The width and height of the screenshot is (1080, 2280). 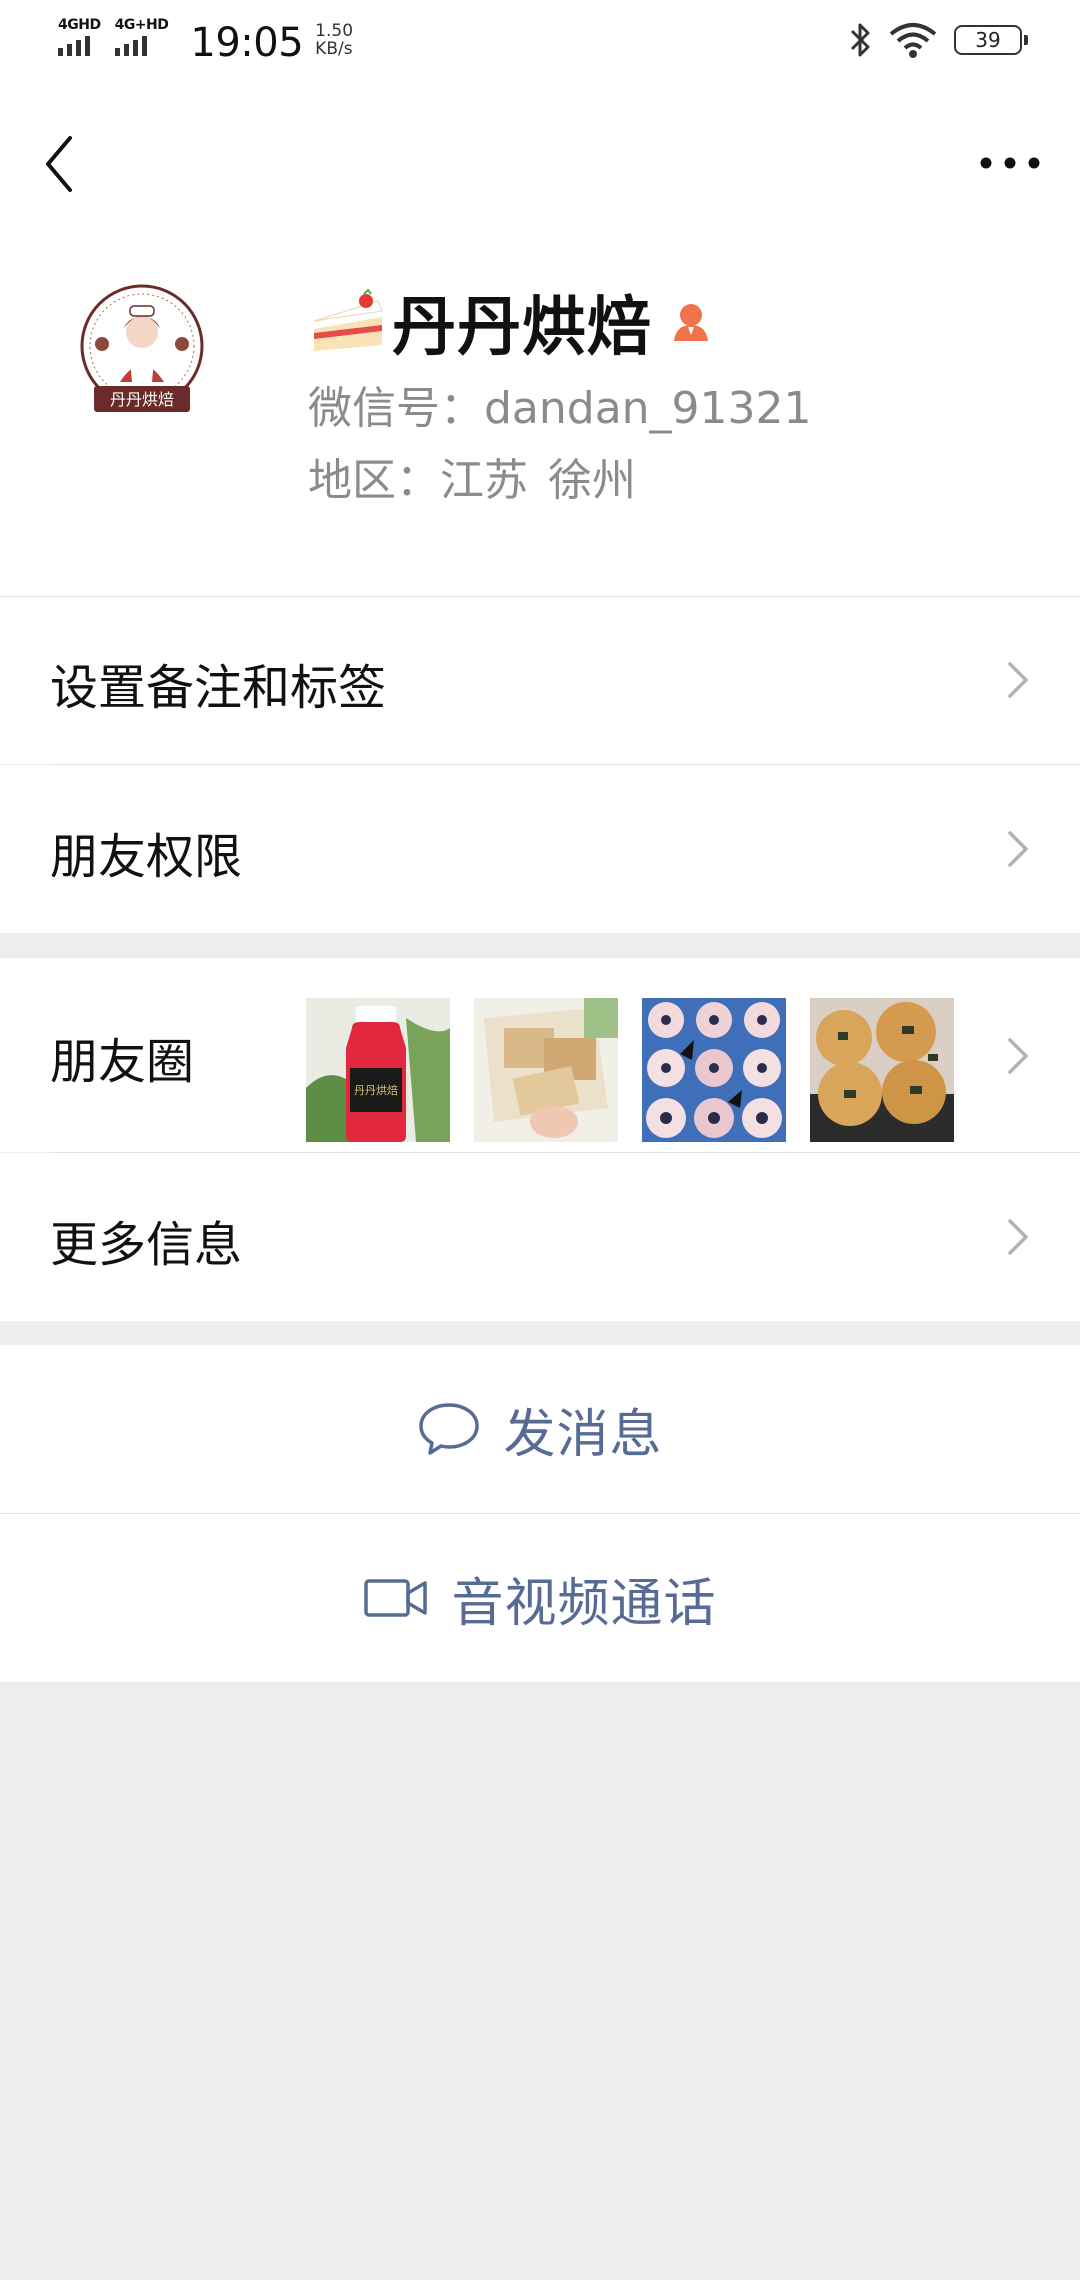 What do you see at coordinates (142, 360) in the screenshot?
I see `avatar: 丹丹烘焙` at bounding box center [142, 360].